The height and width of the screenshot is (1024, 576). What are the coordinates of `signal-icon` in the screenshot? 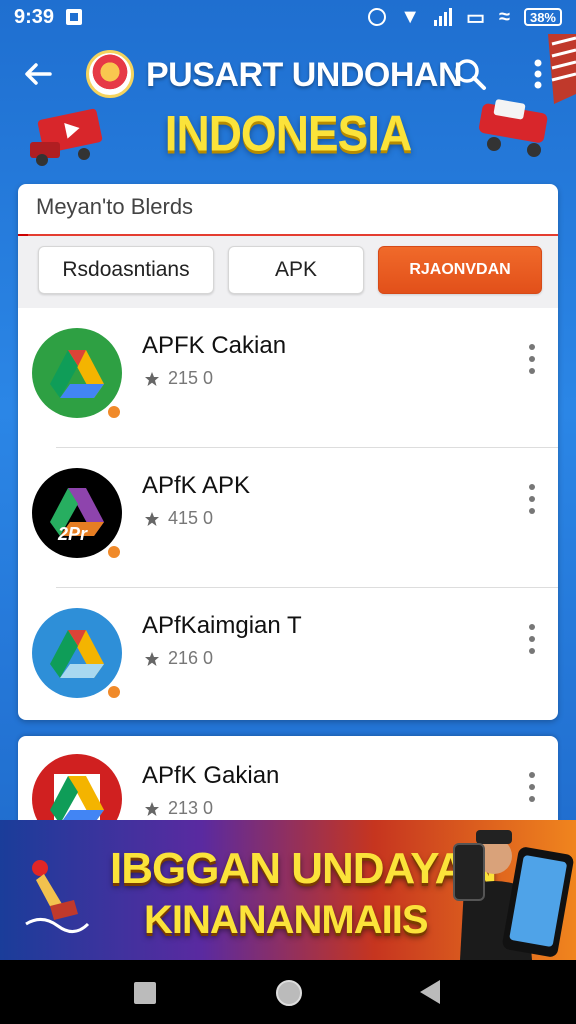 It's located at (443, 17).